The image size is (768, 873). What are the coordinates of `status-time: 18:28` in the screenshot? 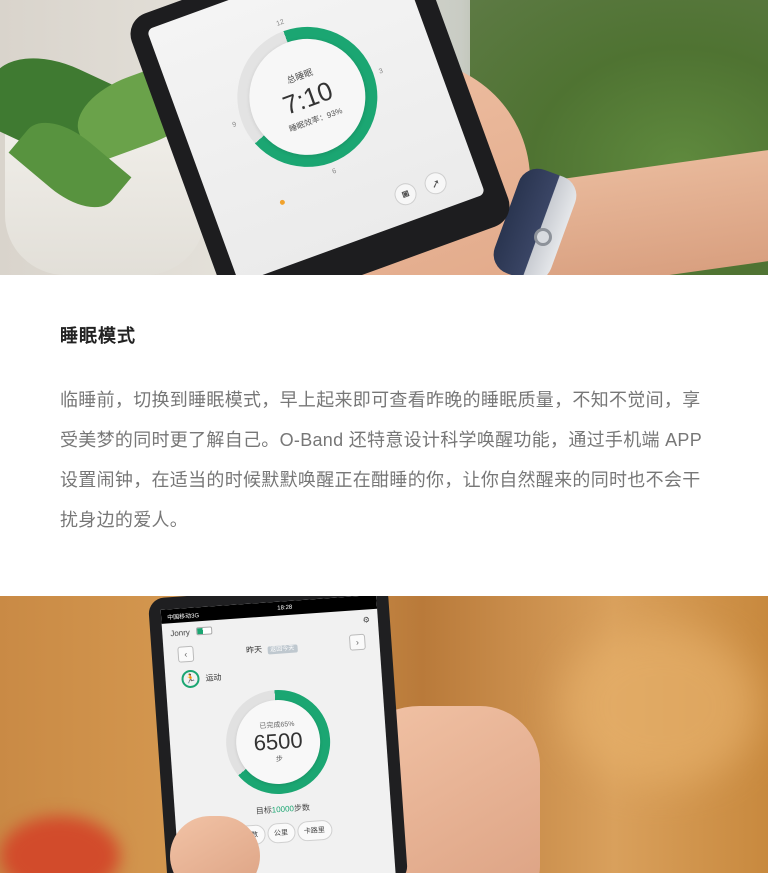 It's located at (285, 608).